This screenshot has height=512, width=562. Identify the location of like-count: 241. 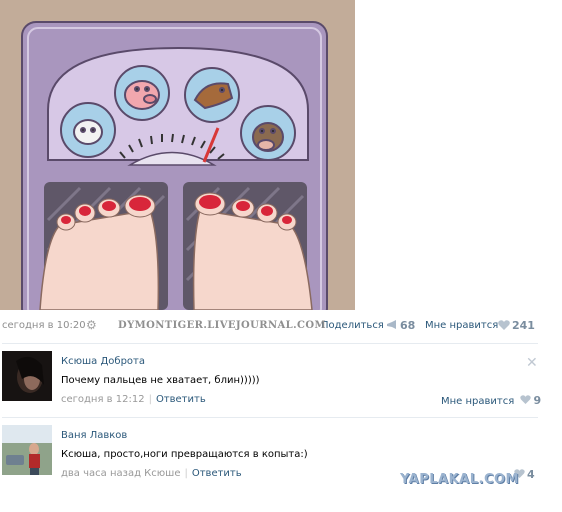
(523, 325).